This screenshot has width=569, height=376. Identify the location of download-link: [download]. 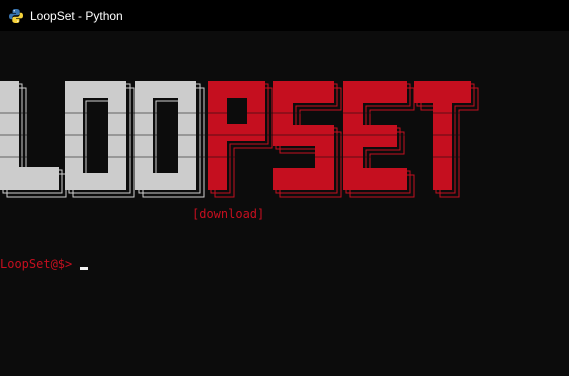
(228, 214).